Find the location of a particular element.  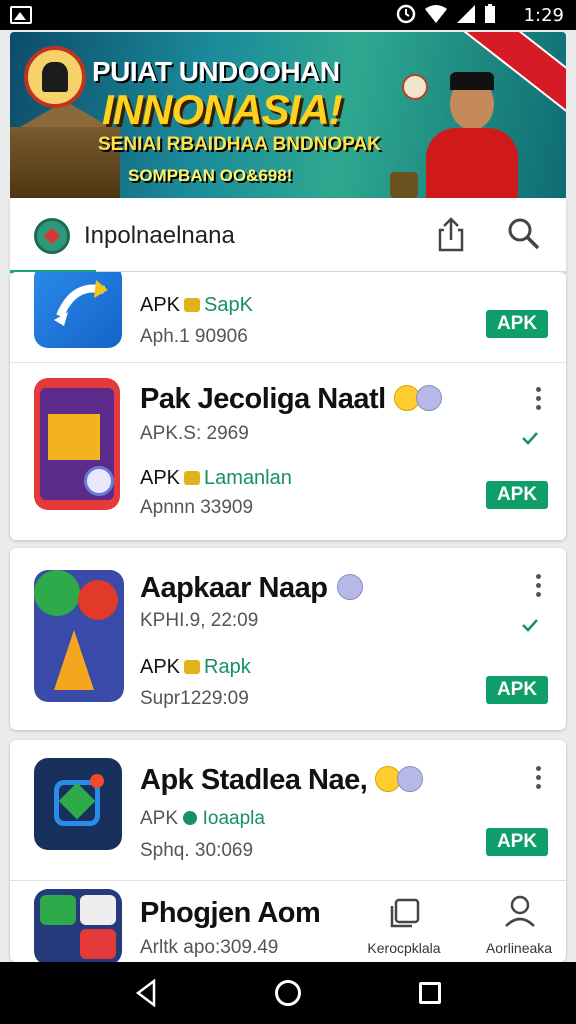

seal-logo is located at coordinates (55, 77).